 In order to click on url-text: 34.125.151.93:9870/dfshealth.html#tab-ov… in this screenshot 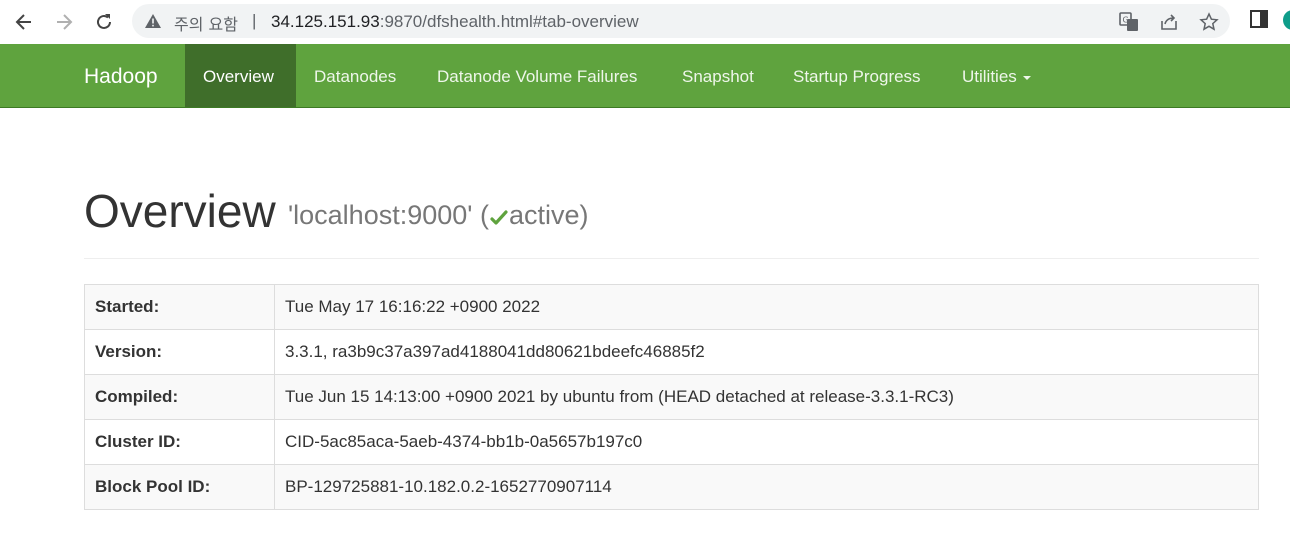, I will do `click(455, 22)`.